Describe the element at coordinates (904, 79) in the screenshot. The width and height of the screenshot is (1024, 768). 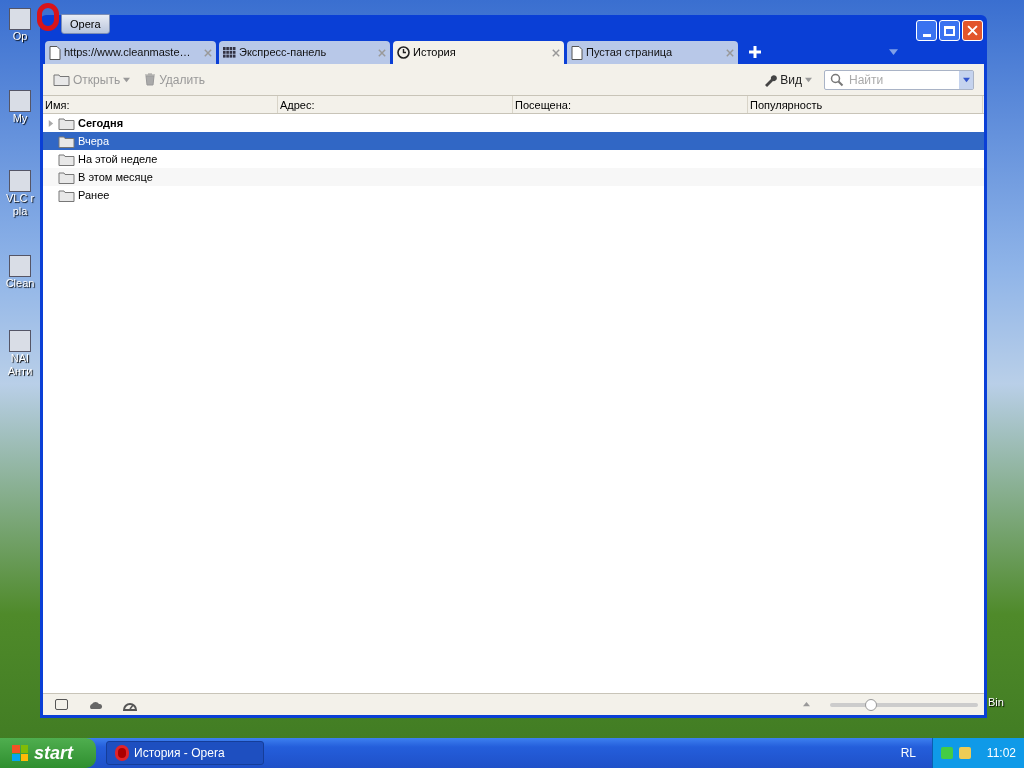
I see `search-input: Найти` at that location.